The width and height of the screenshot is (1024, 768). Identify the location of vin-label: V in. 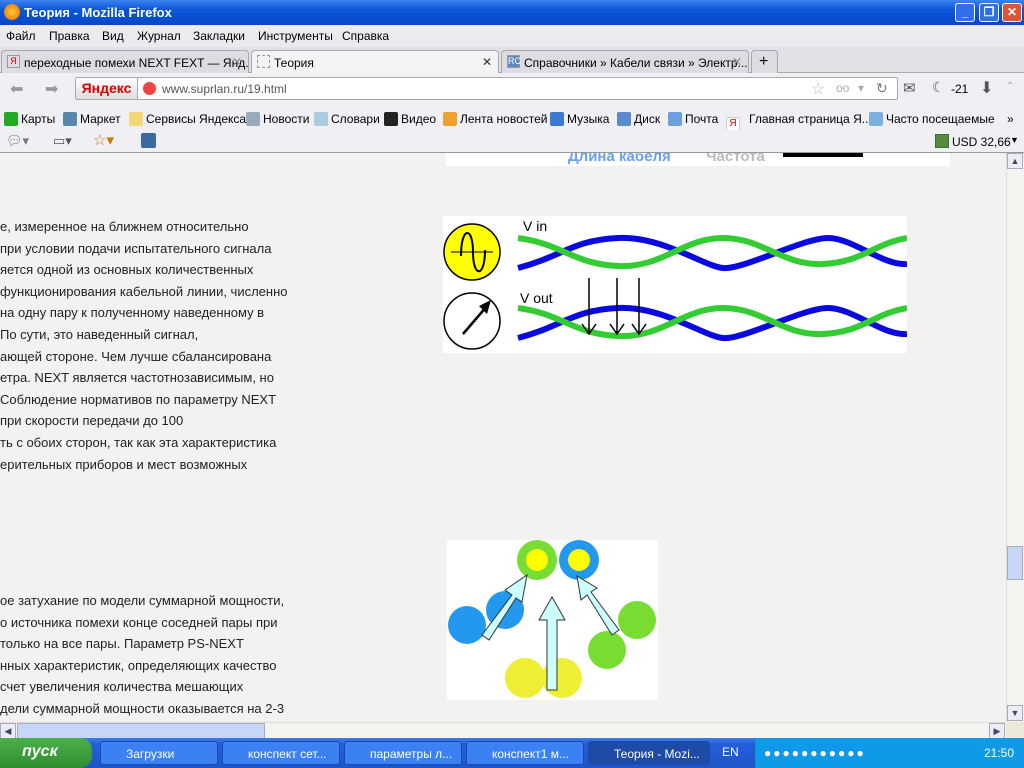
(535, 226).